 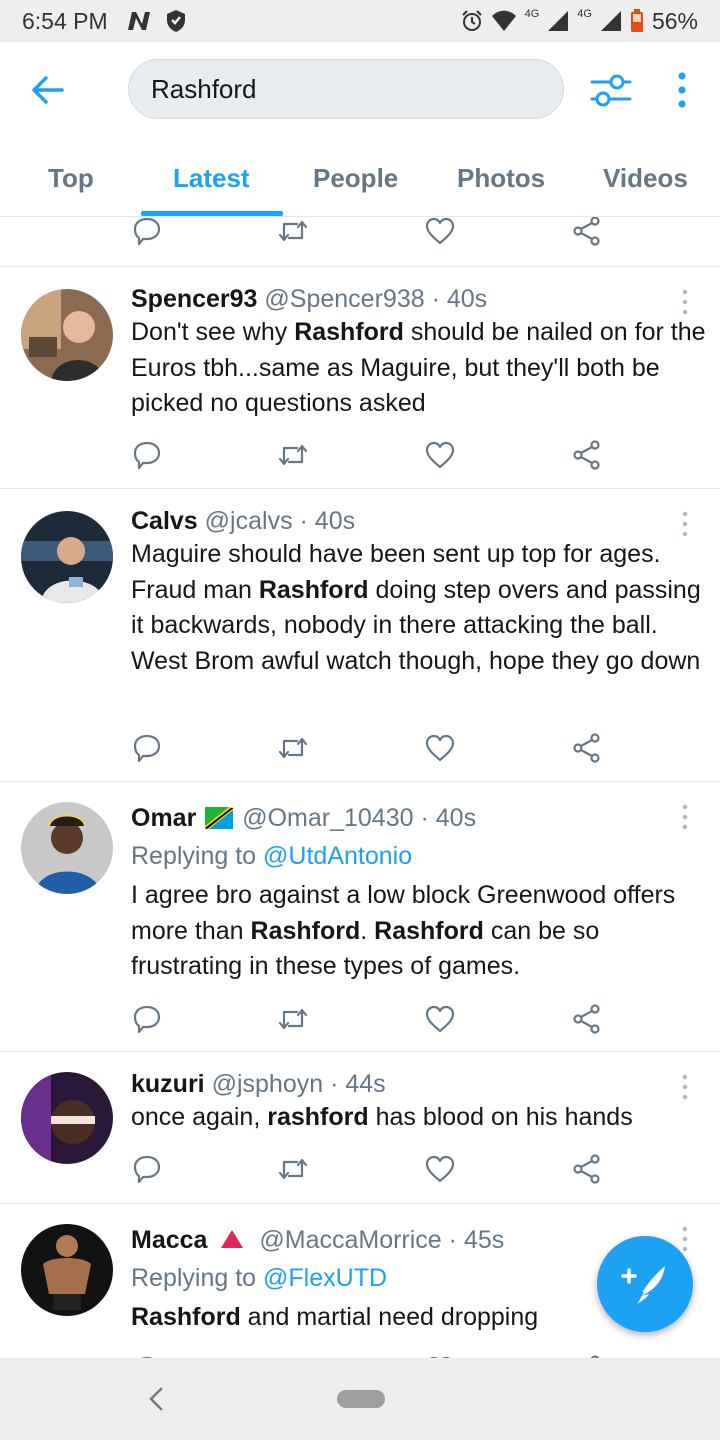 I want to click on wifi-icon, so click(x=503, y=20).